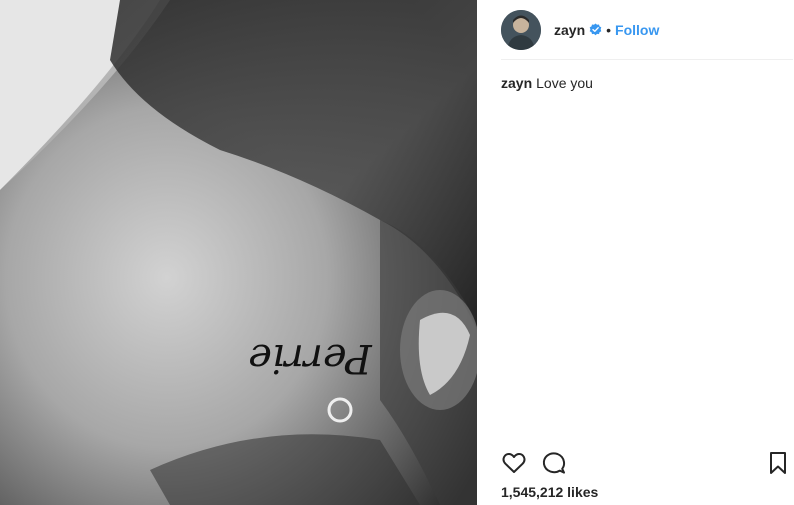 Image resolution: width=794 pixels, height=505 pixels. I want to click on caption-text: Love you, so click(564, 83).